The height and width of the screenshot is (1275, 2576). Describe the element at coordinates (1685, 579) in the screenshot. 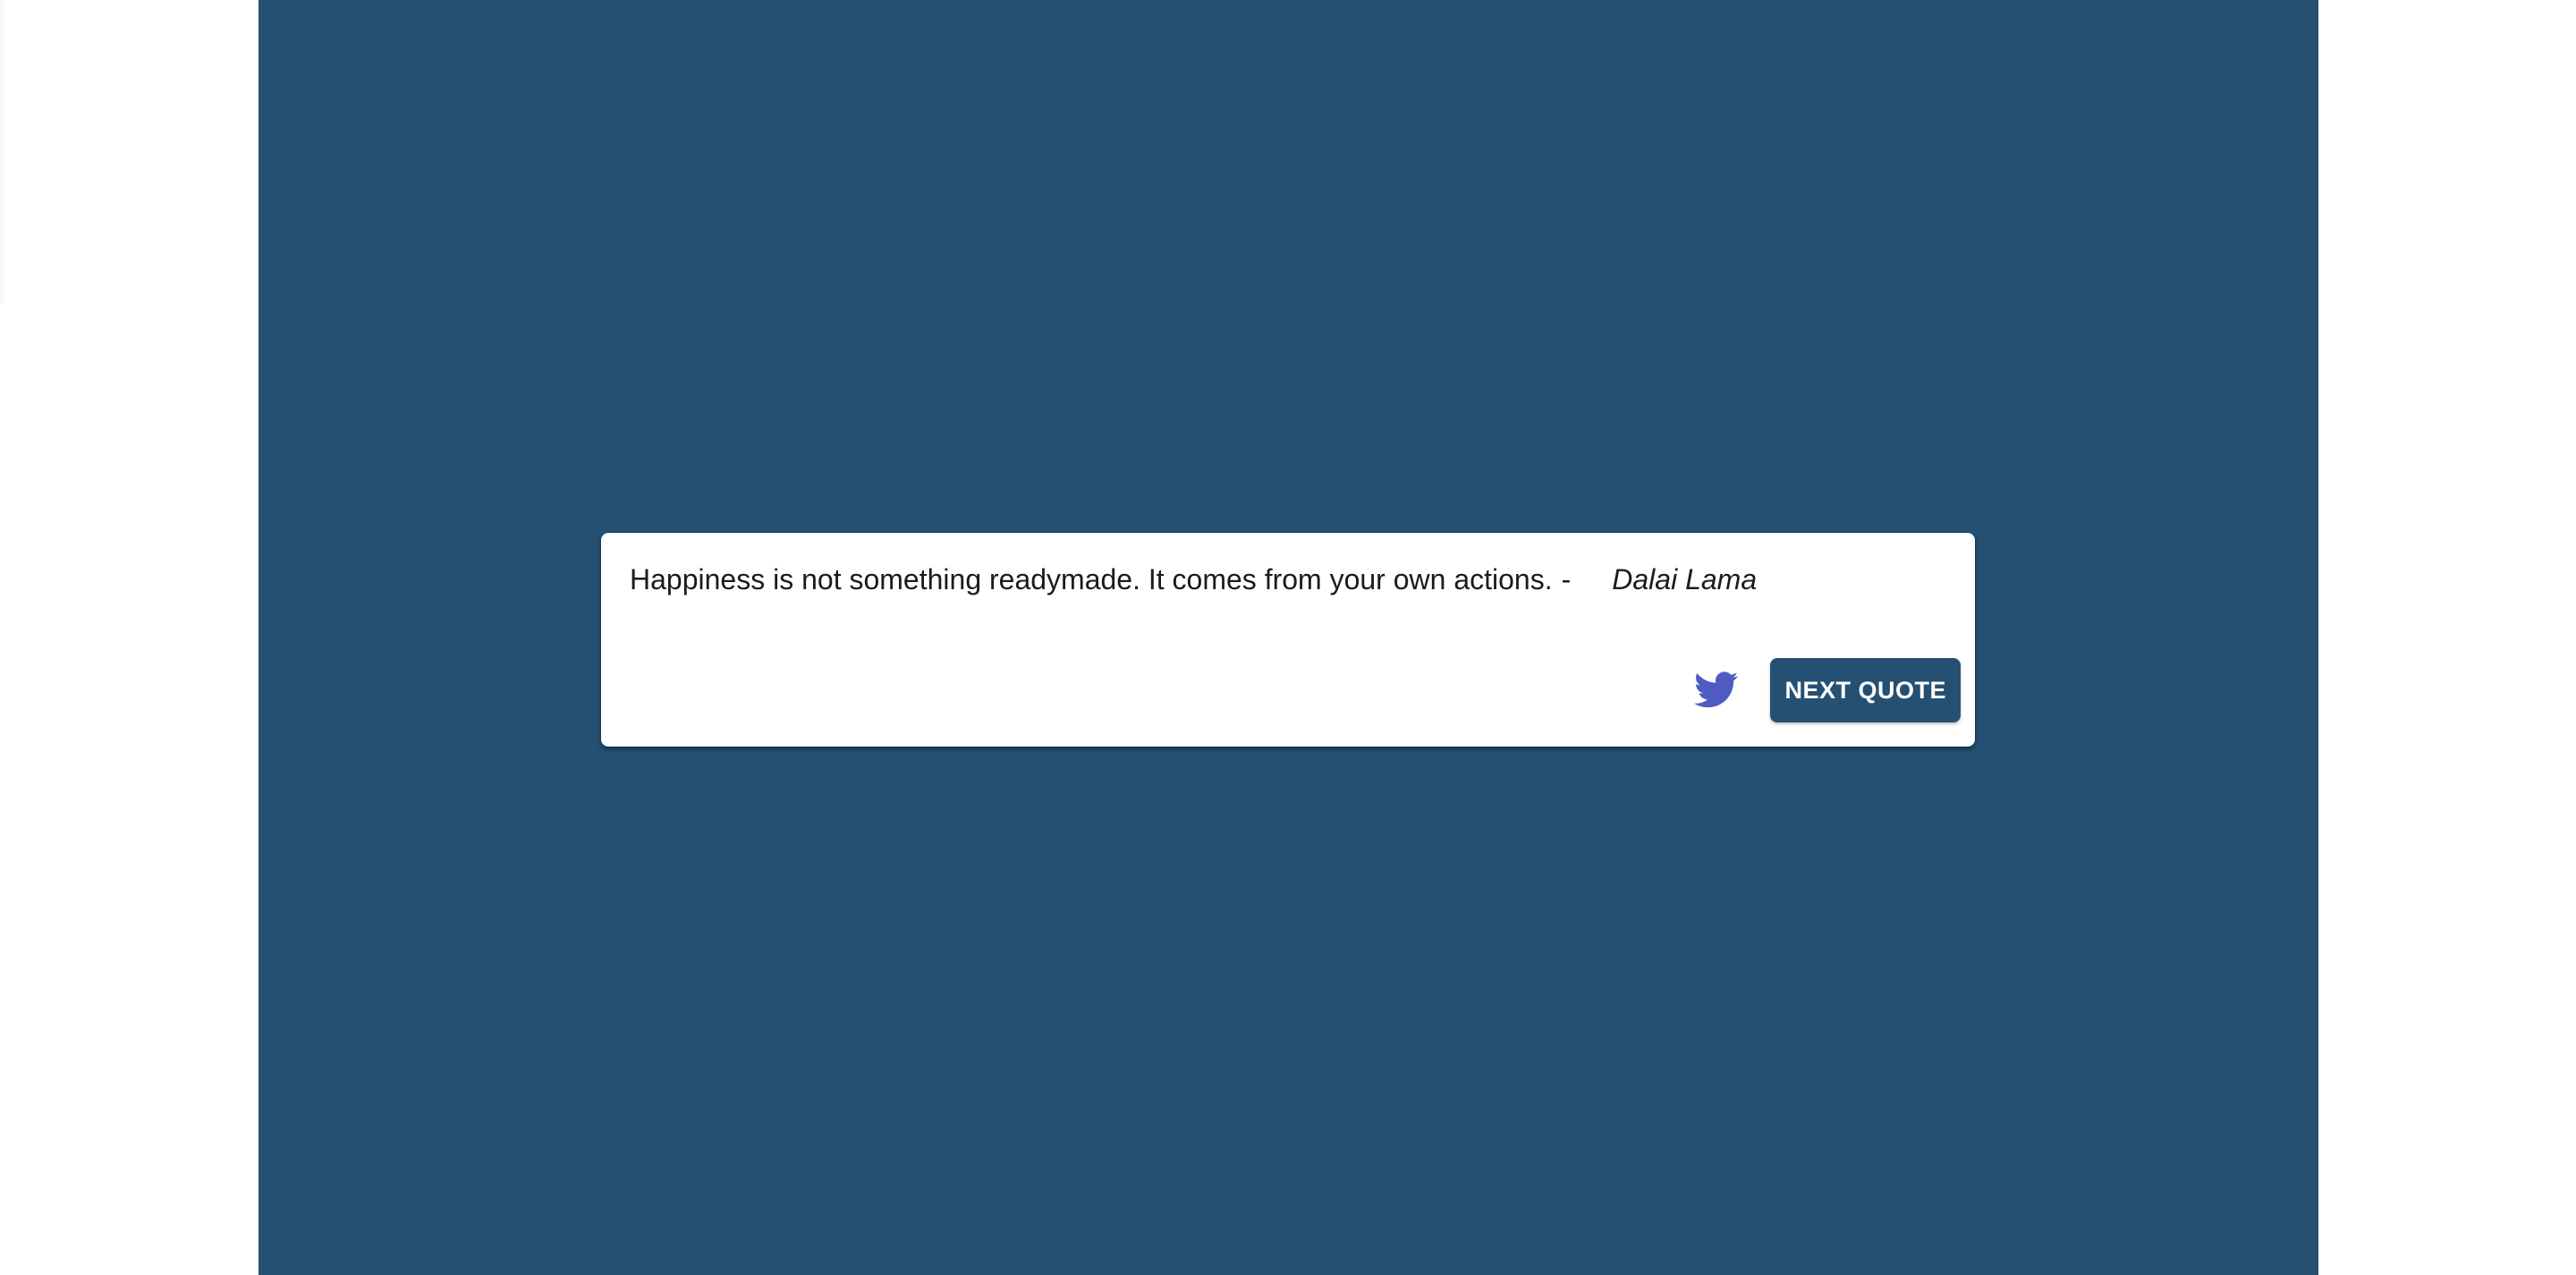

I see `quote-author: Dalai Lama` at that location.